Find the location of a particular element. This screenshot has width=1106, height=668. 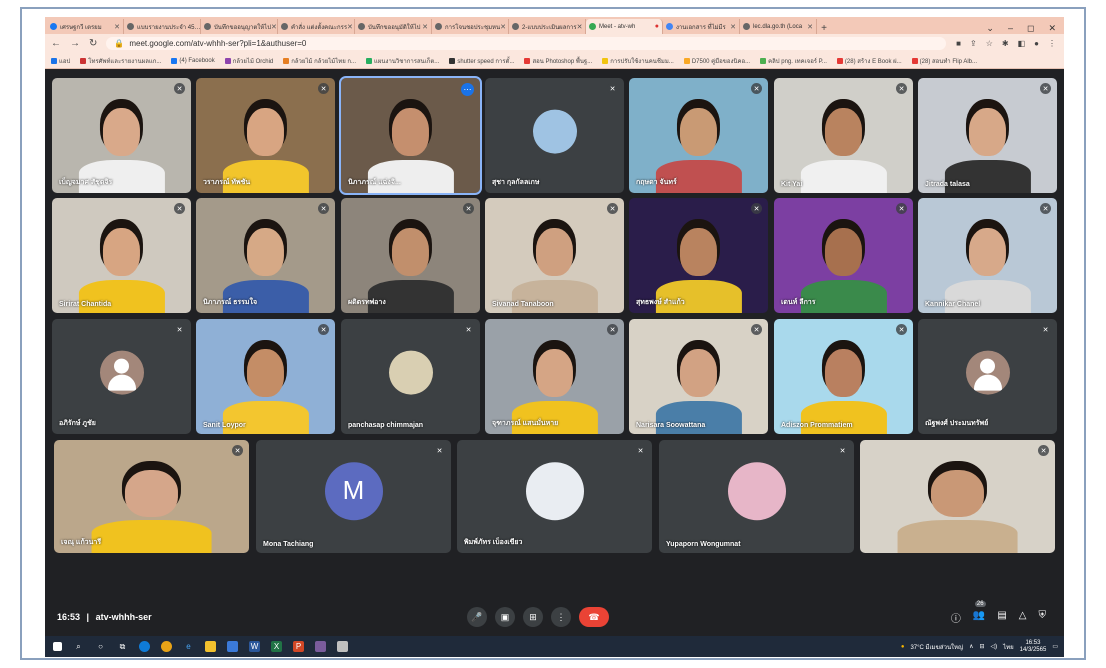

powerpoint-icon: P is located at coordinates (298, 646).